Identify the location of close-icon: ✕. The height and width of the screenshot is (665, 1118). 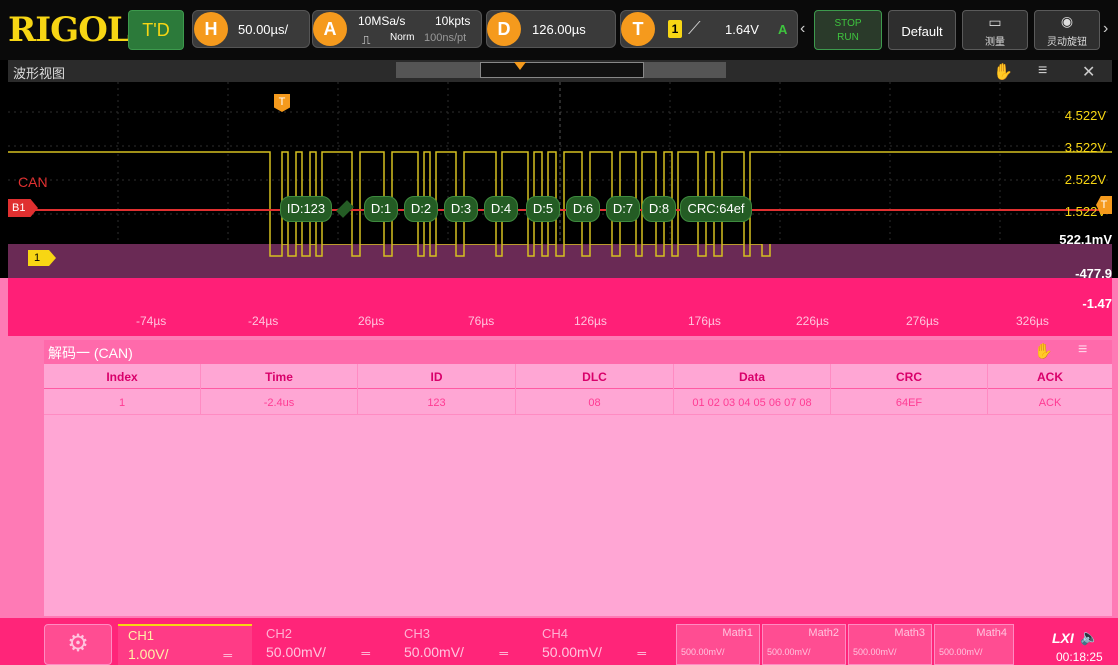
(1088, 72).